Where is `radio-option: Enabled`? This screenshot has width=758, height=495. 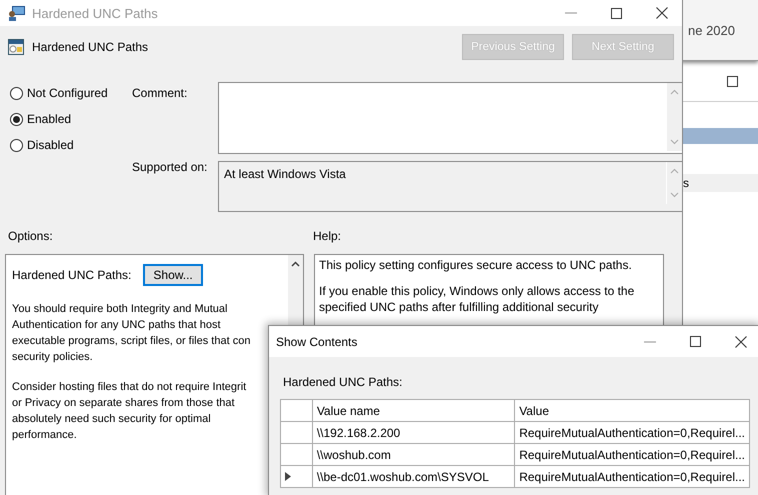 radio-option: Enabled is located at coordinates (71, 119).